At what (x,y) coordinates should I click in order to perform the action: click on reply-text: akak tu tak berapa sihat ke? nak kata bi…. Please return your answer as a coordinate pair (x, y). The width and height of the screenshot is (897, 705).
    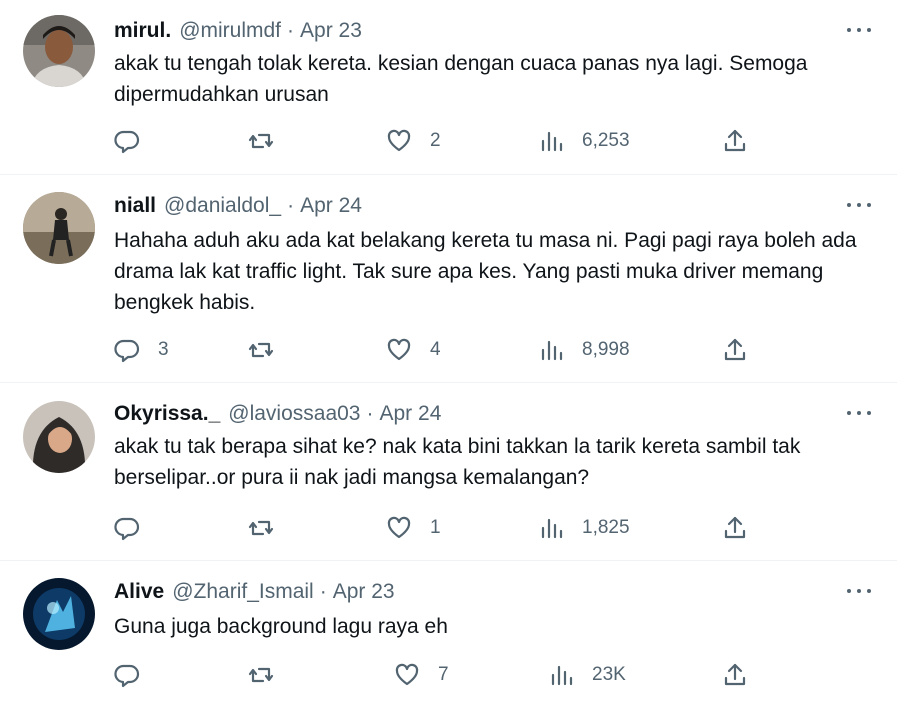
    Looking at the image, I should click on (457, 462).